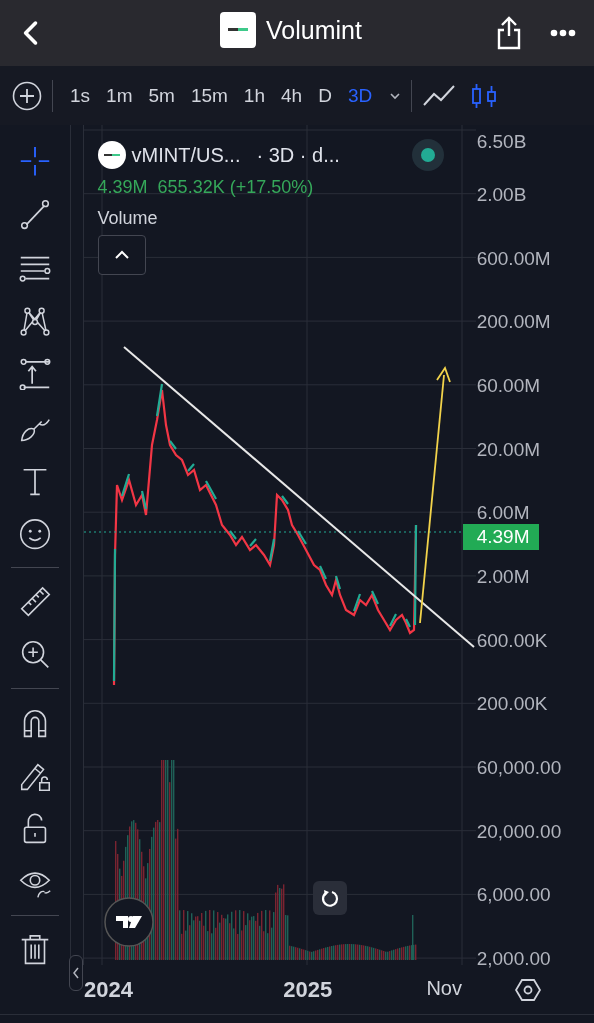  Describe the element at coordinates (434, 495) in the screenshot. I see `arrow-drawing` at that location.